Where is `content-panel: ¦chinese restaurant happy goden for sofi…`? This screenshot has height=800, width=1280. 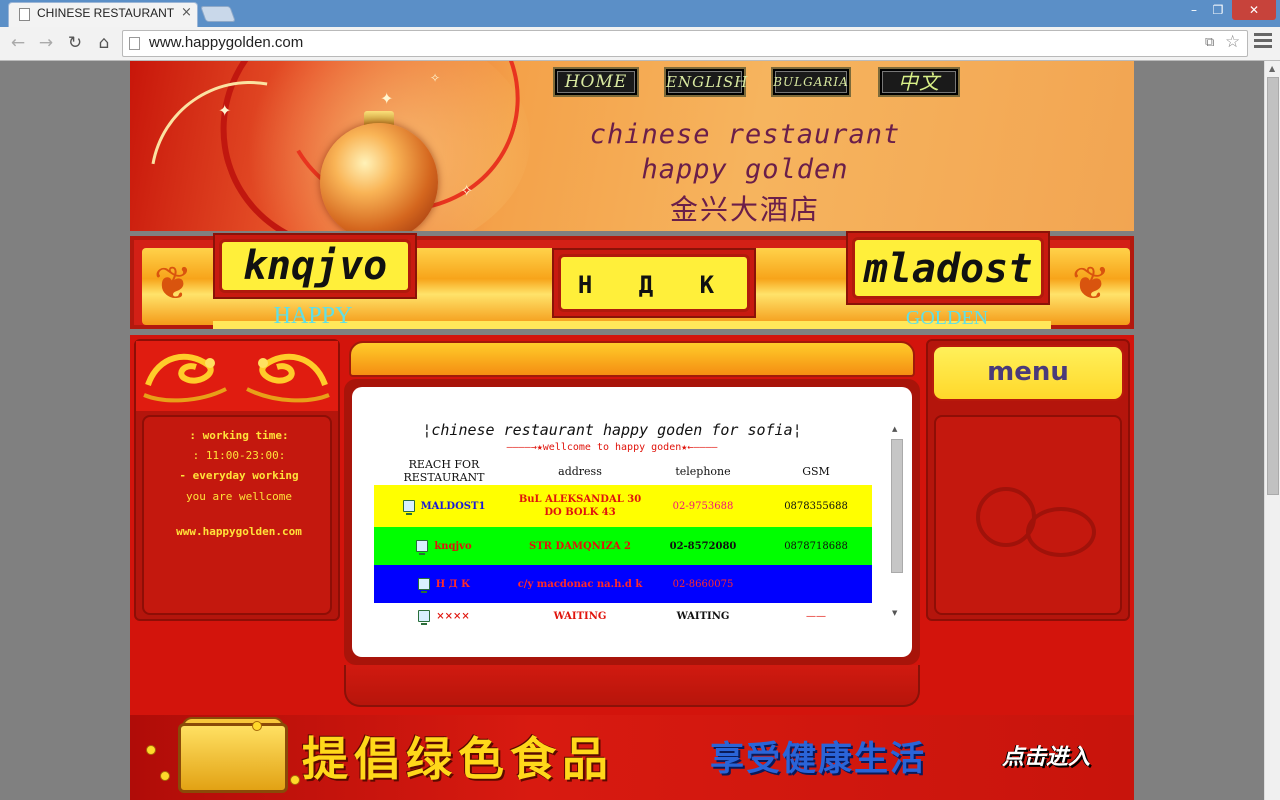
content-panel: ¦chinese restaurant happy goden for sofi… is located at coordinates (632, 522).